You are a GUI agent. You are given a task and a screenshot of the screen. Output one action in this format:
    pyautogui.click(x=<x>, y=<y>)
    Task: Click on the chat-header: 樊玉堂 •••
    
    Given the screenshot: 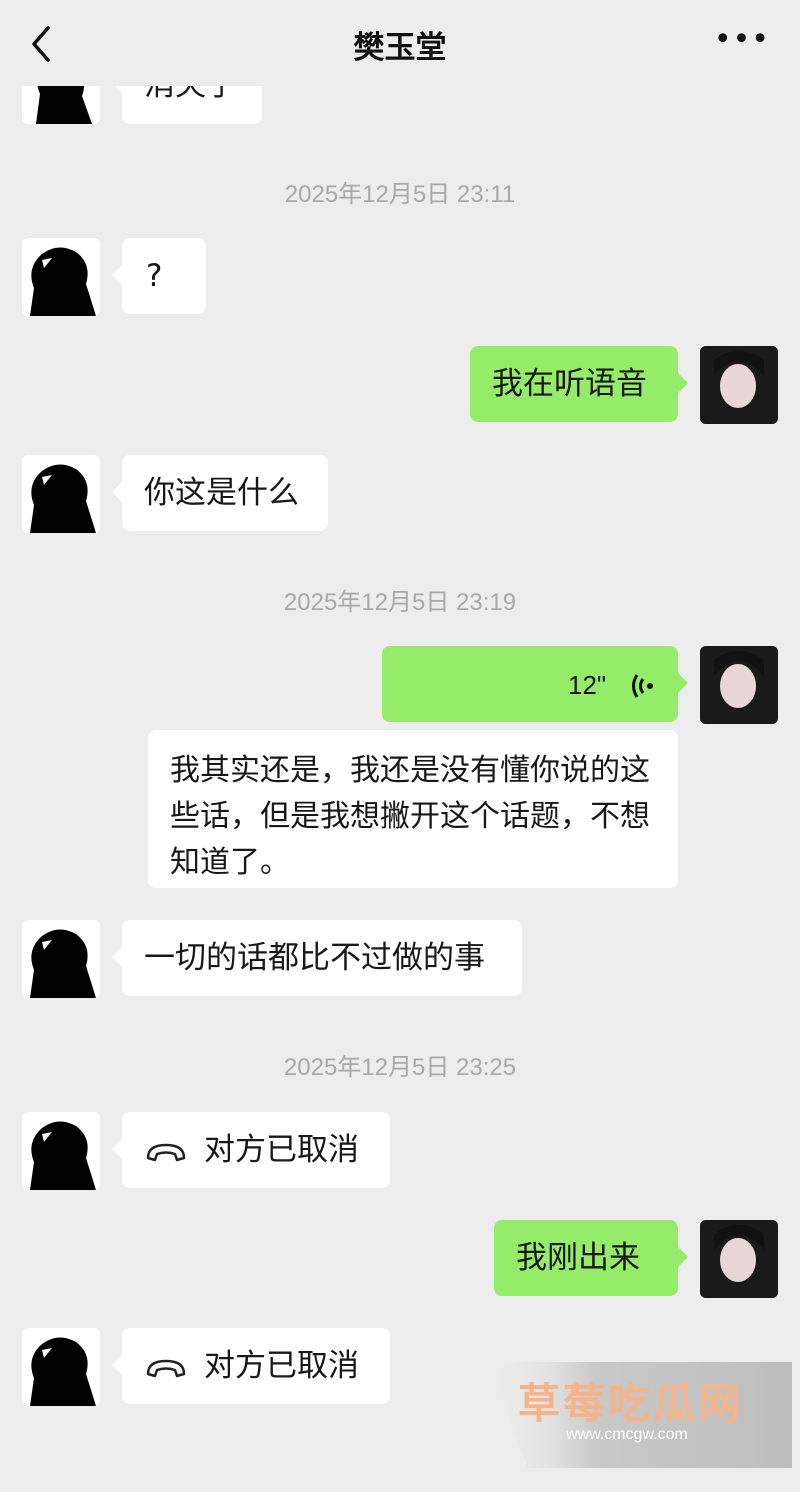 What is the action you would take?
    pyautogui.click(x=400, y=43)
    